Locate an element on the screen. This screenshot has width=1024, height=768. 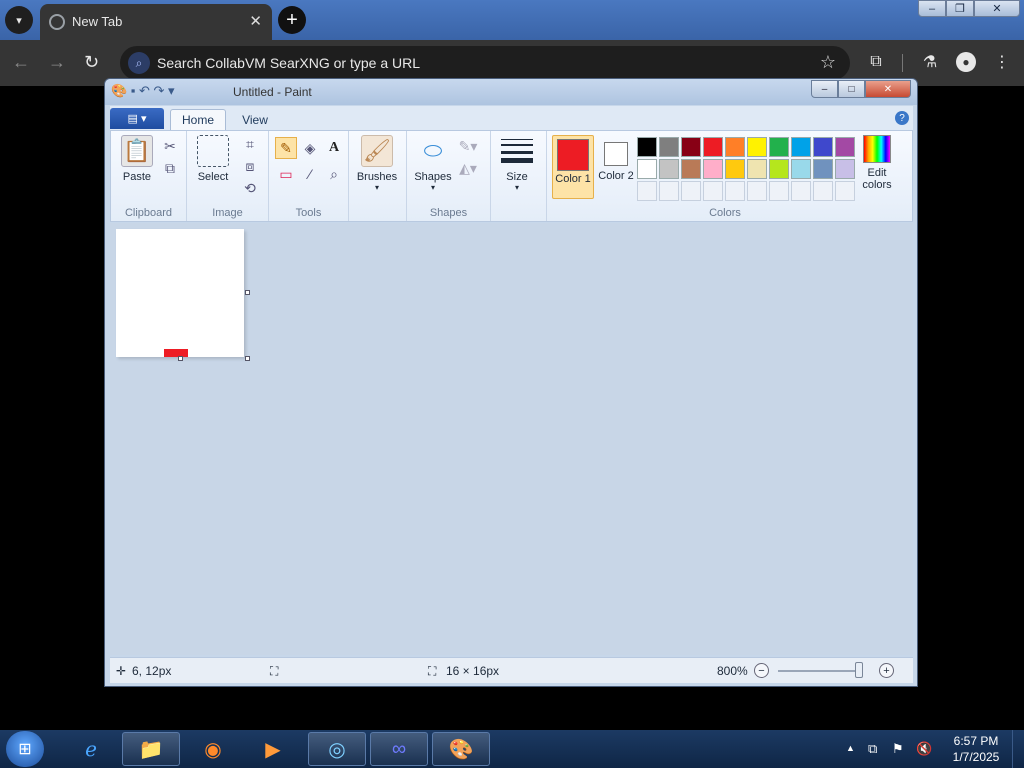
tab-view: View is located at coordinates (255, 119).